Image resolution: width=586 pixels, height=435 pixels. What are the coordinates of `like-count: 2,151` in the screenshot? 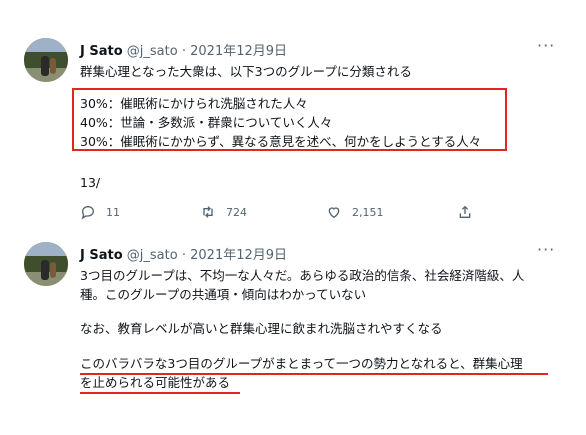 It's located at (368, 212).